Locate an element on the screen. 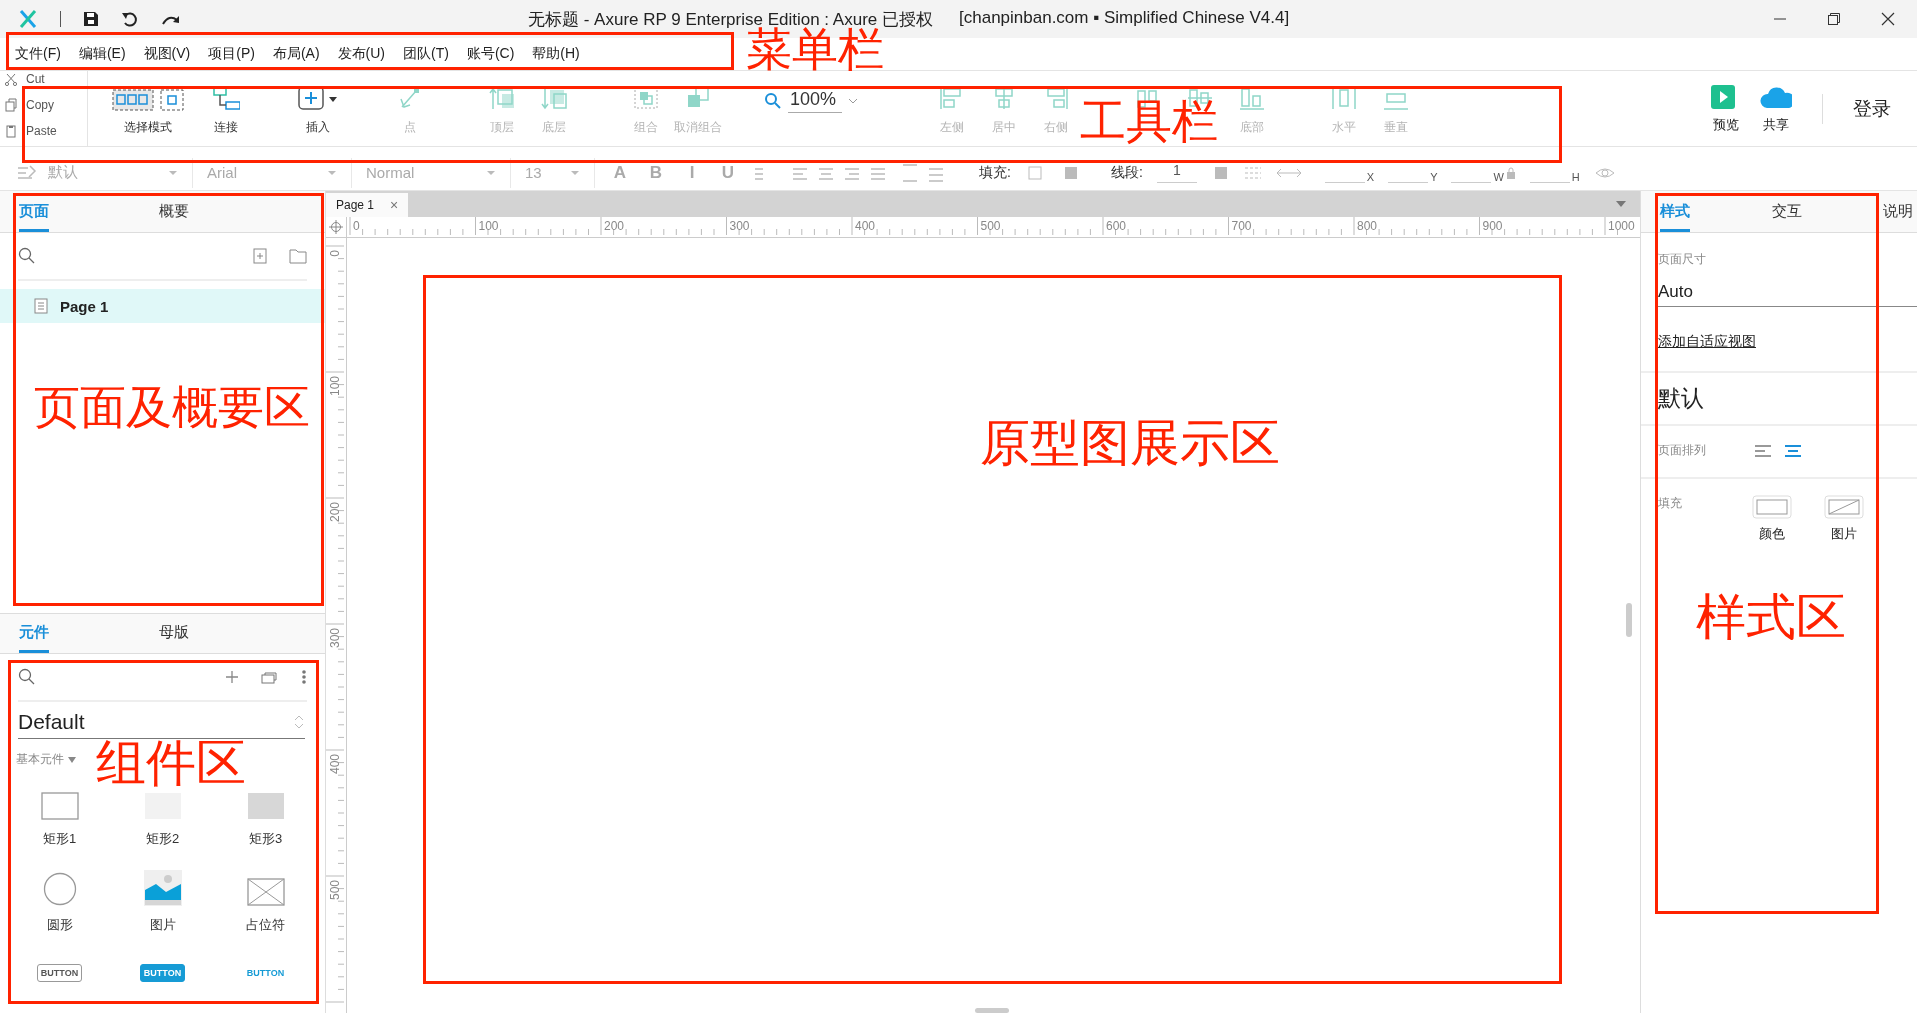  login-link: 登录 is located at coordinates (1872, 108).